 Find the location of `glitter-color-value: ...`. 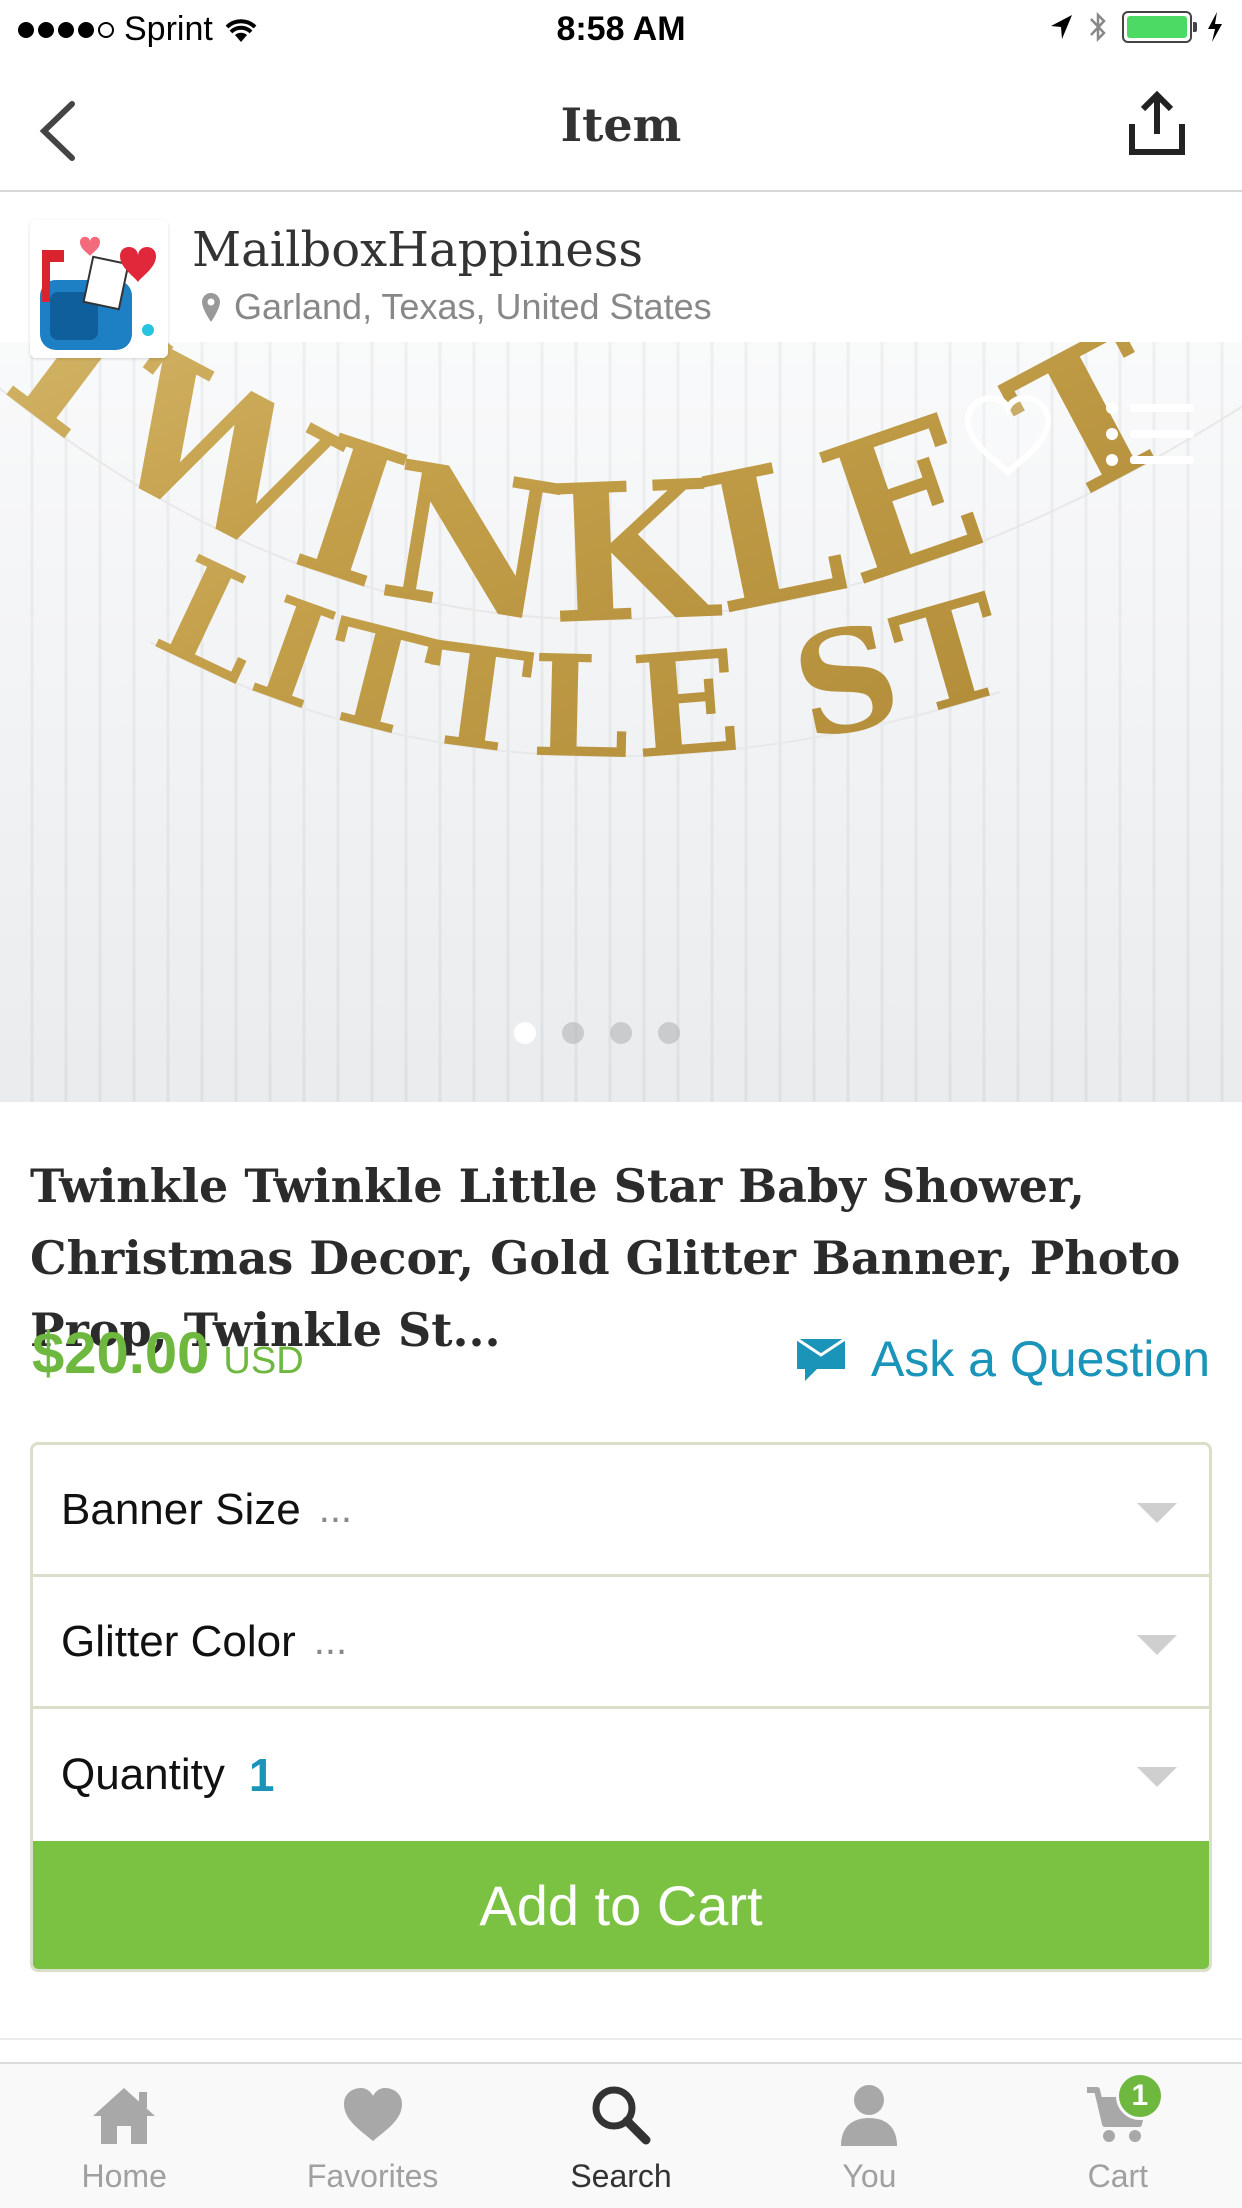

glitter-color-value: ... is located at coordinates (330, 1641).